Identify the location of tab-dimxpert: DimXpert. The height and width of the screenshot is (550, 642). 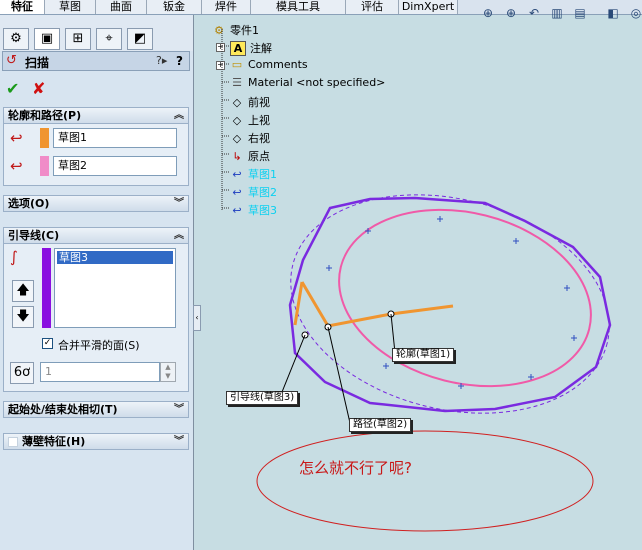
(428, 7).